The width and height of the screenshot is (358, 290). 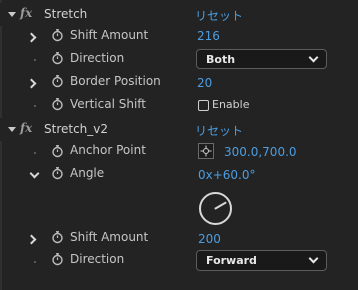 What do you see at coordinates (66, 14) in the screenshot?
I see `effect-name: Stretch` at bounding box center [66, 14].